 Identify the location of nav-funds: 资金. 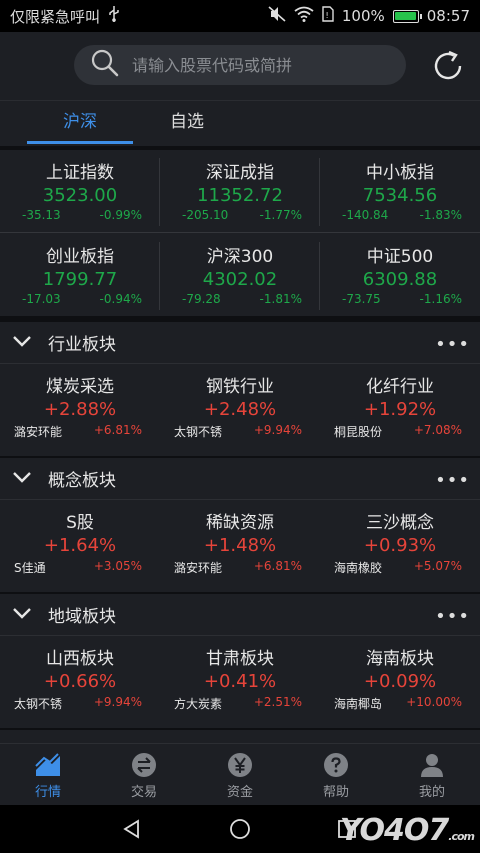
(240, 775).